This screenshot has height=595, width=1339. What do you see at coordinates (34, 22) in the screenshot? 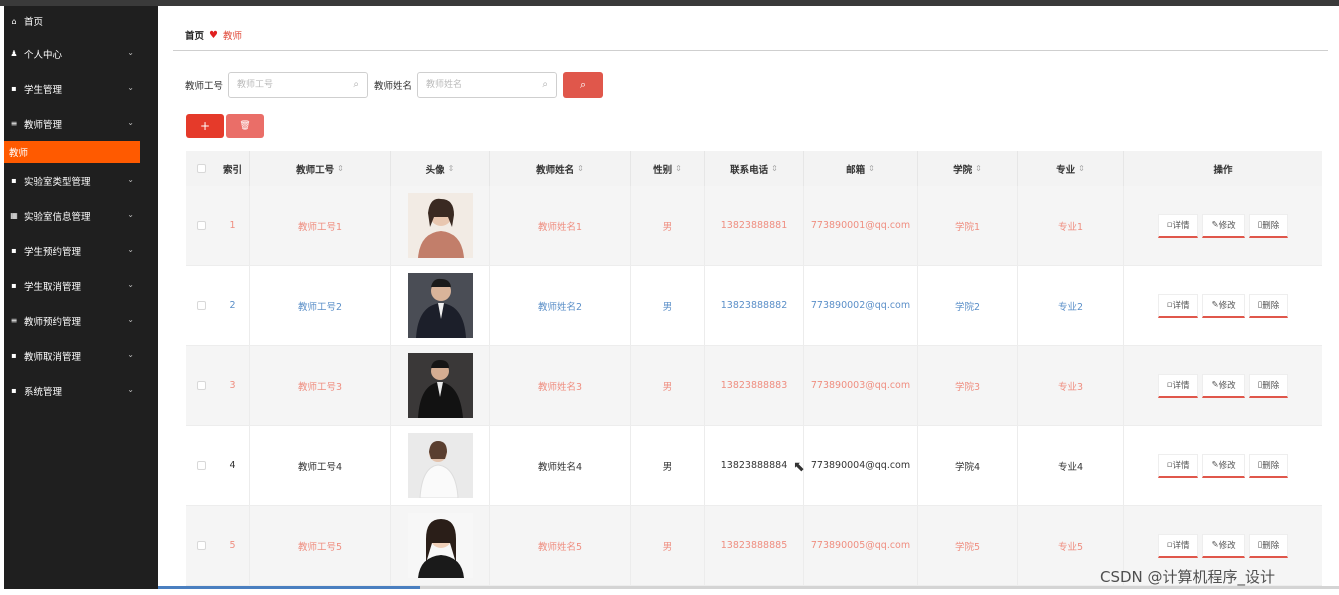
I see `sidebar-item-label: 首页` at bounding box center [34, 22].